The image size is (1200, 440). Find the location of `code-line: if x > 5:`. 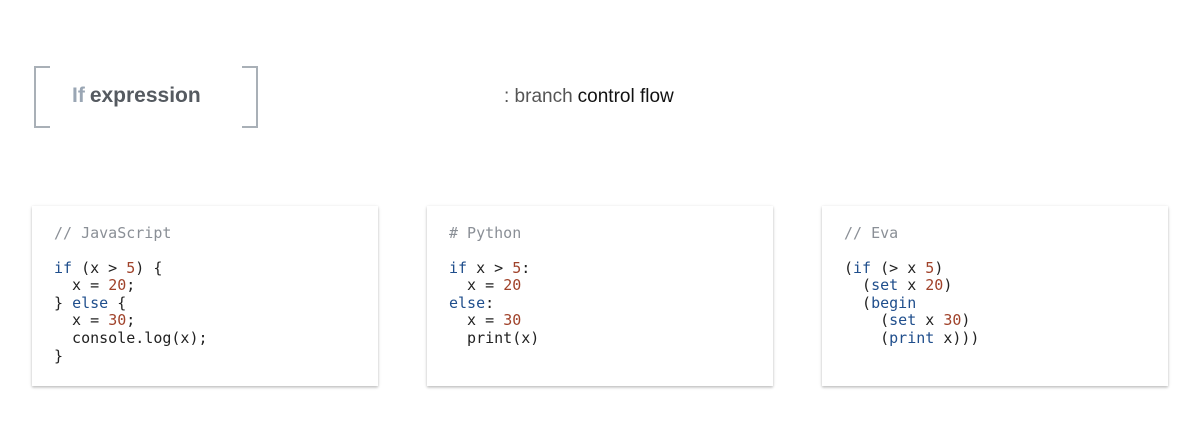

code-line: if x > 5: is located at coordinates (490, 267).